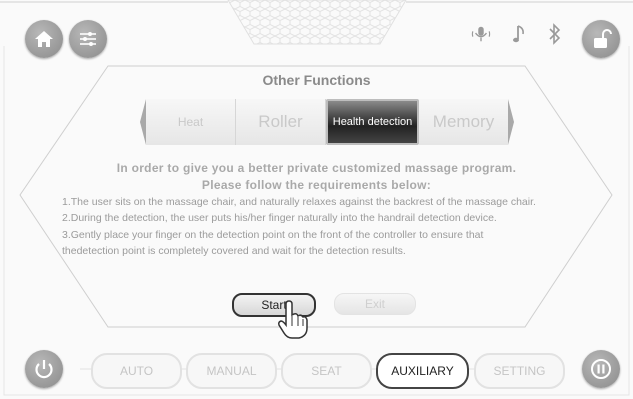  Describe the element at coordinates (293, 319) in the screenshot. I see `hand-pointer-icon` at that location.